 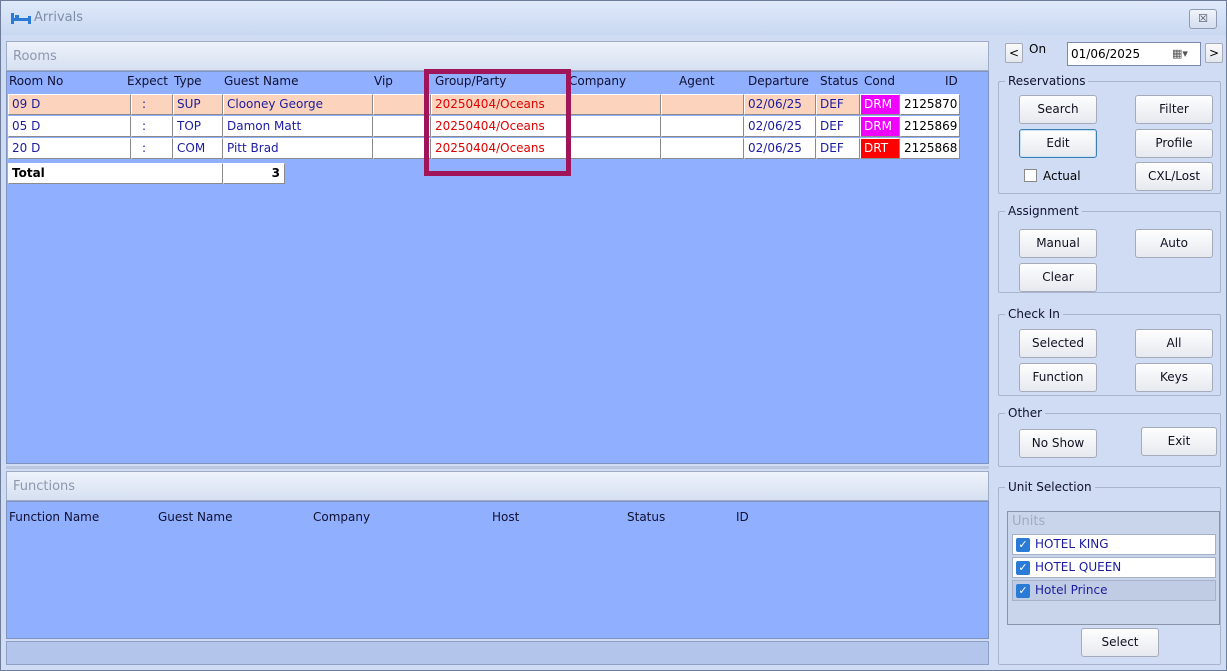 What do you see at coordinates (54, 517) in the screenshot?
I see `col-function-name: Function Name` at bounding box center [54, 517].